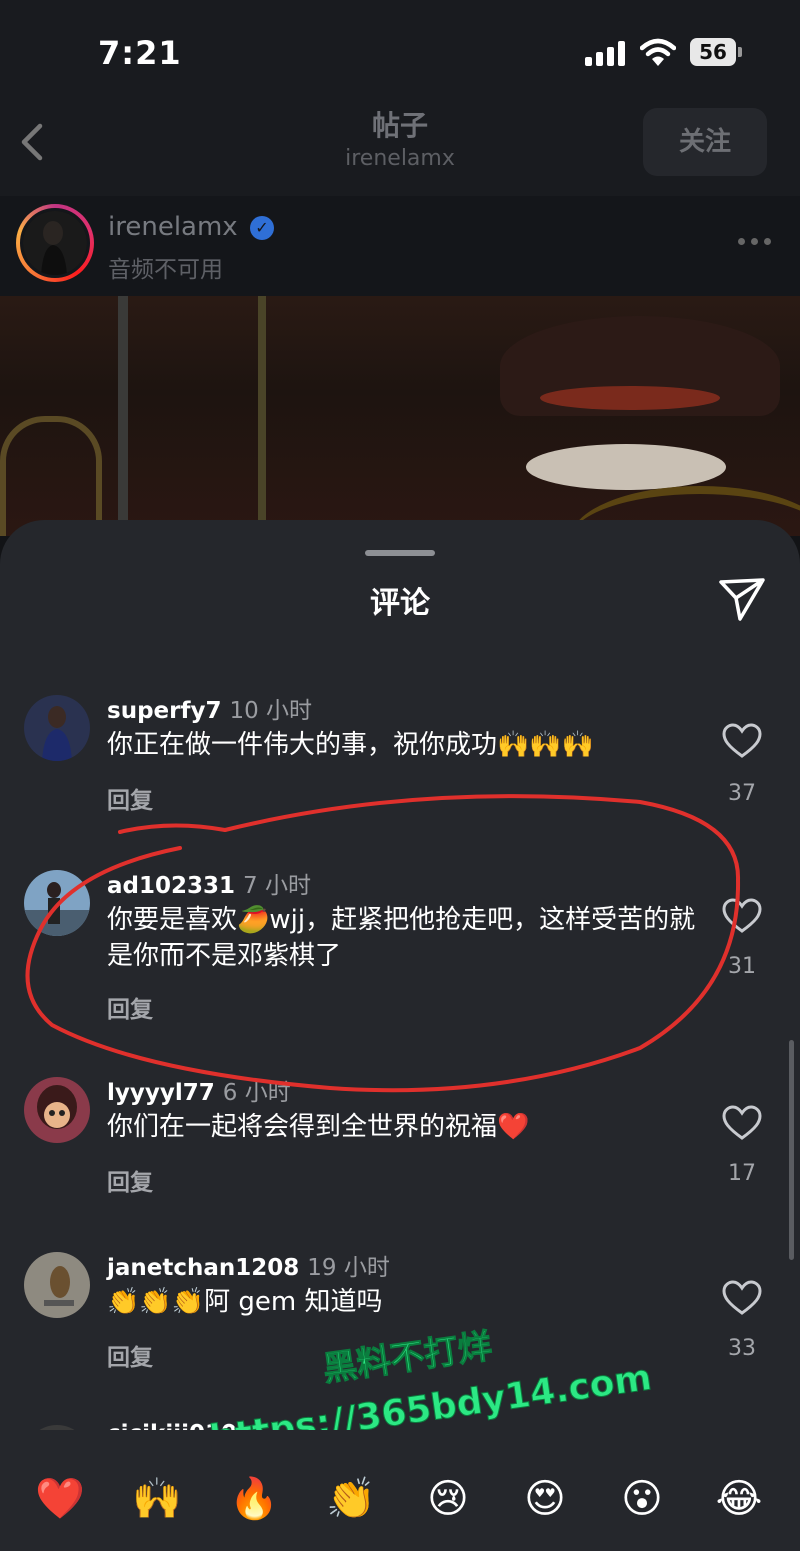 The width and height of the screenshot is (800, 1551). Describe the element at coordinates (448, 1499) in the screenshot. I see `emoji-crying-icon: 😢` at that location.